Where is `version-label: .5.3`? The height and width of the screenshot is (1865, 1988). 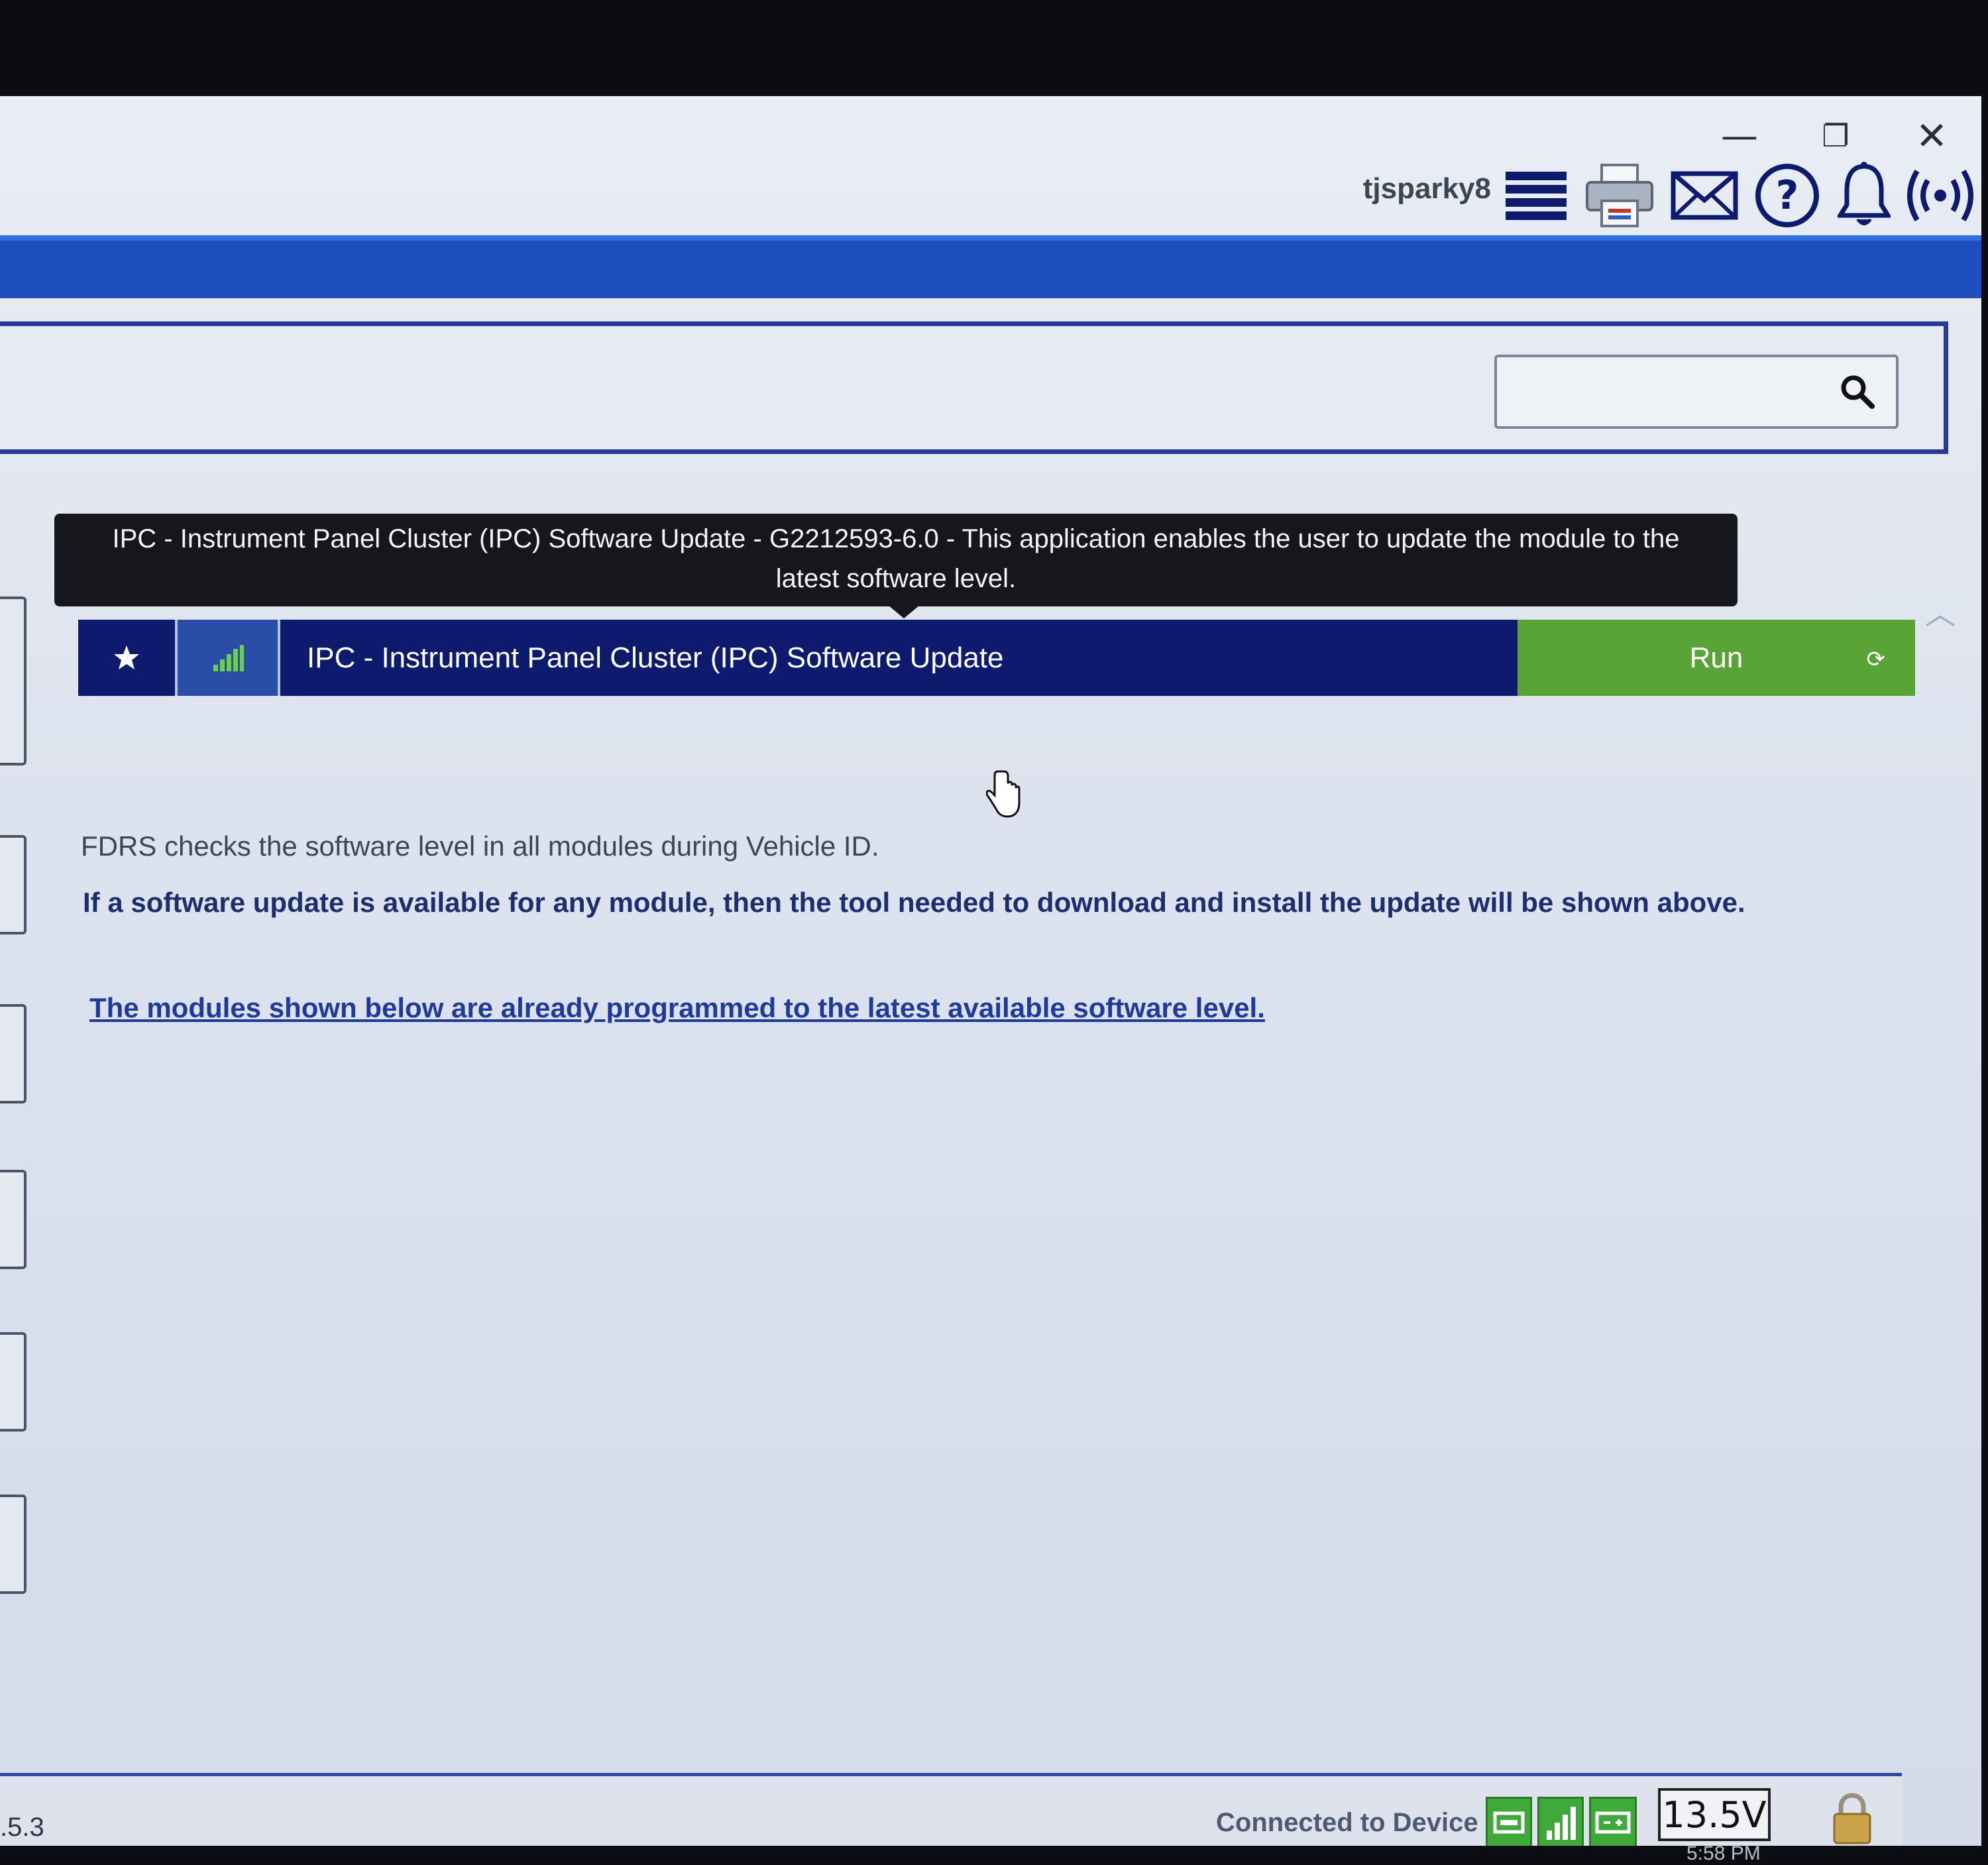 version-label: .5.3 is located at coordinates (22, 1827).